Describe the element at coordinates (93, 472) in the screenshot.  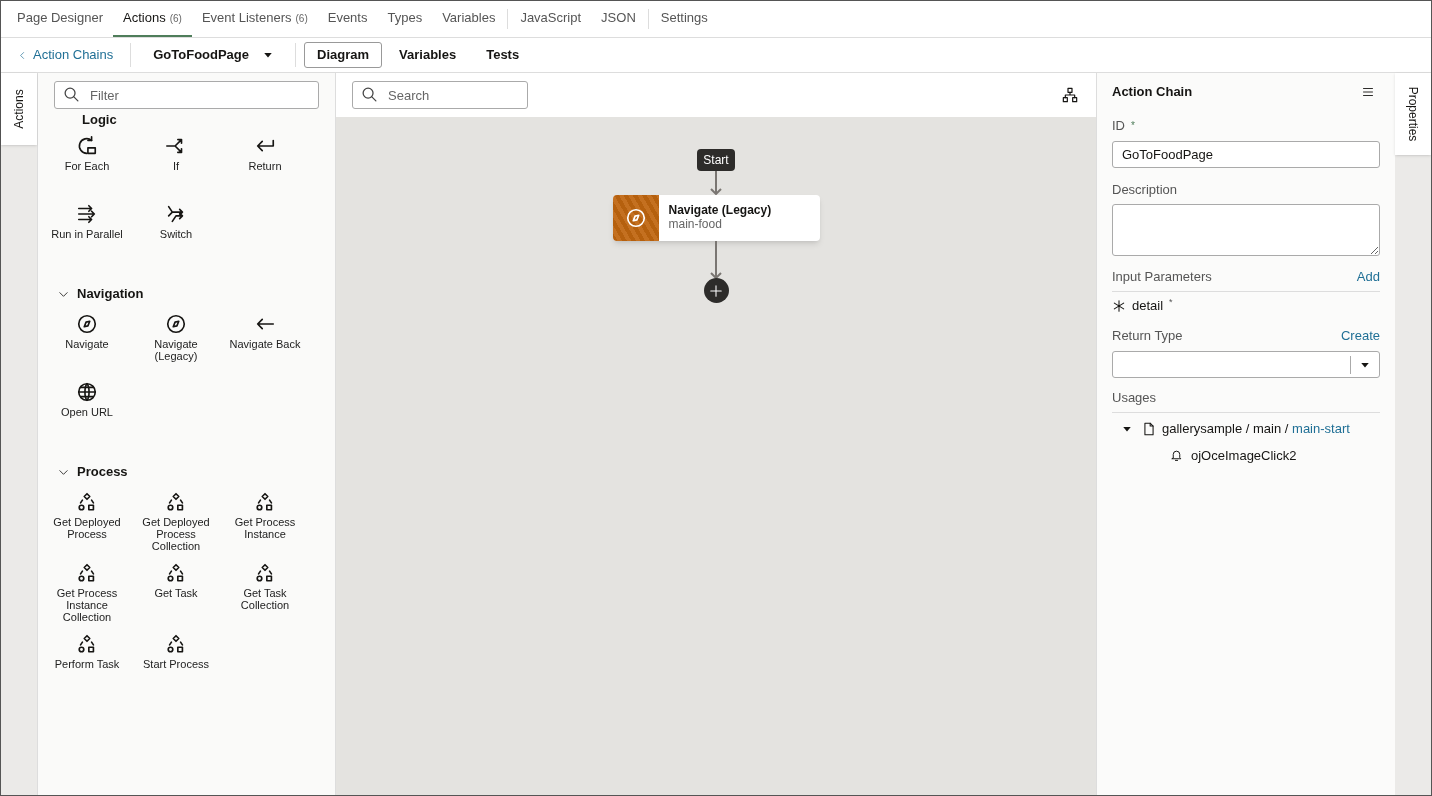
I see `section-header: Process` at that location.